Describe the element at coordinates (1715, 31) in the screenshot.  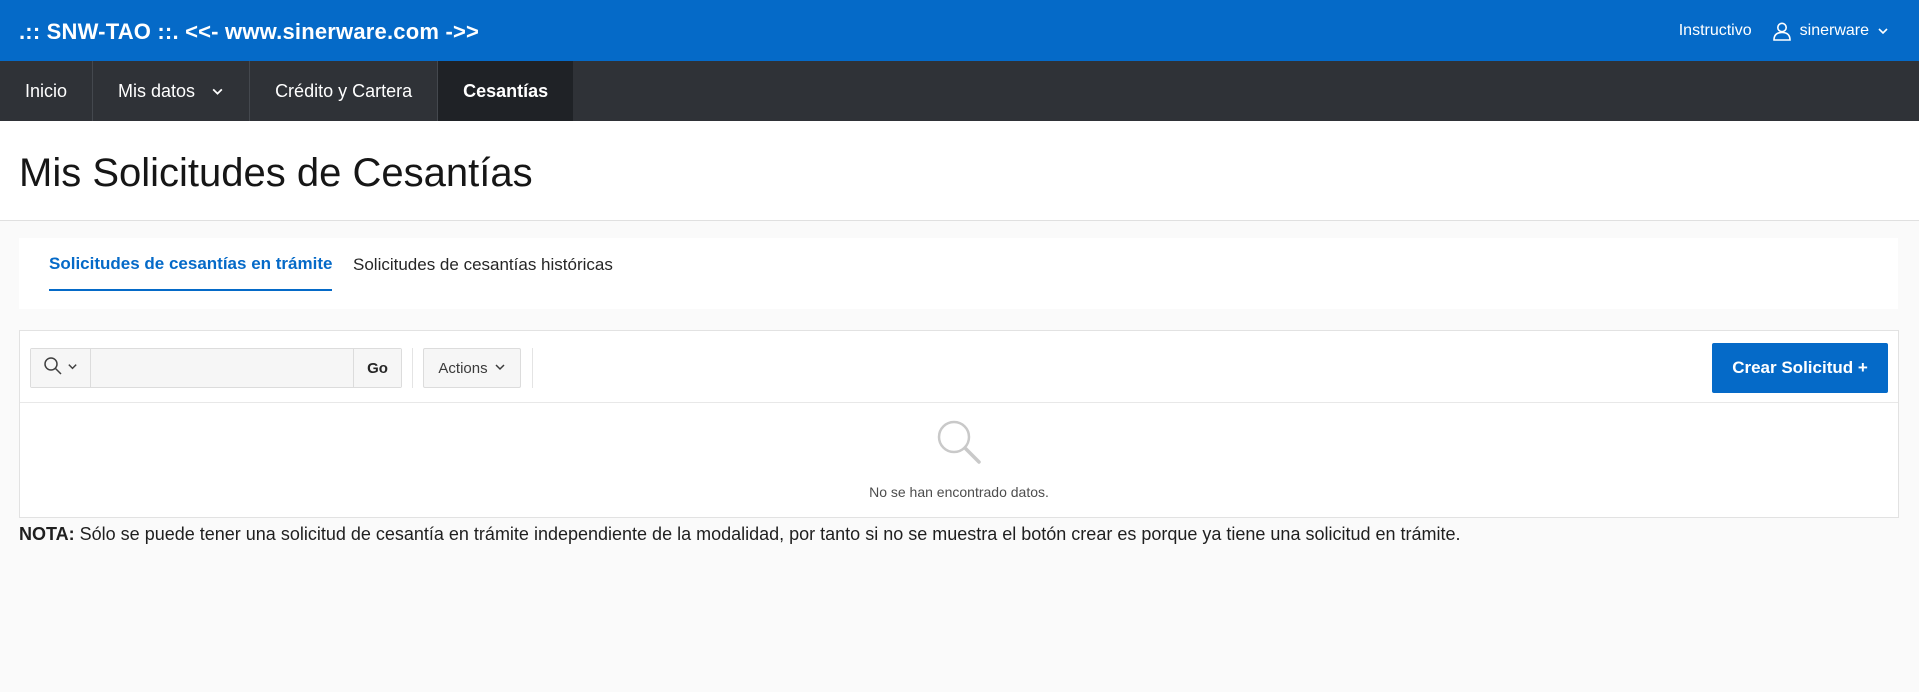
I see `instructivo-link: Instructivo` at that location.